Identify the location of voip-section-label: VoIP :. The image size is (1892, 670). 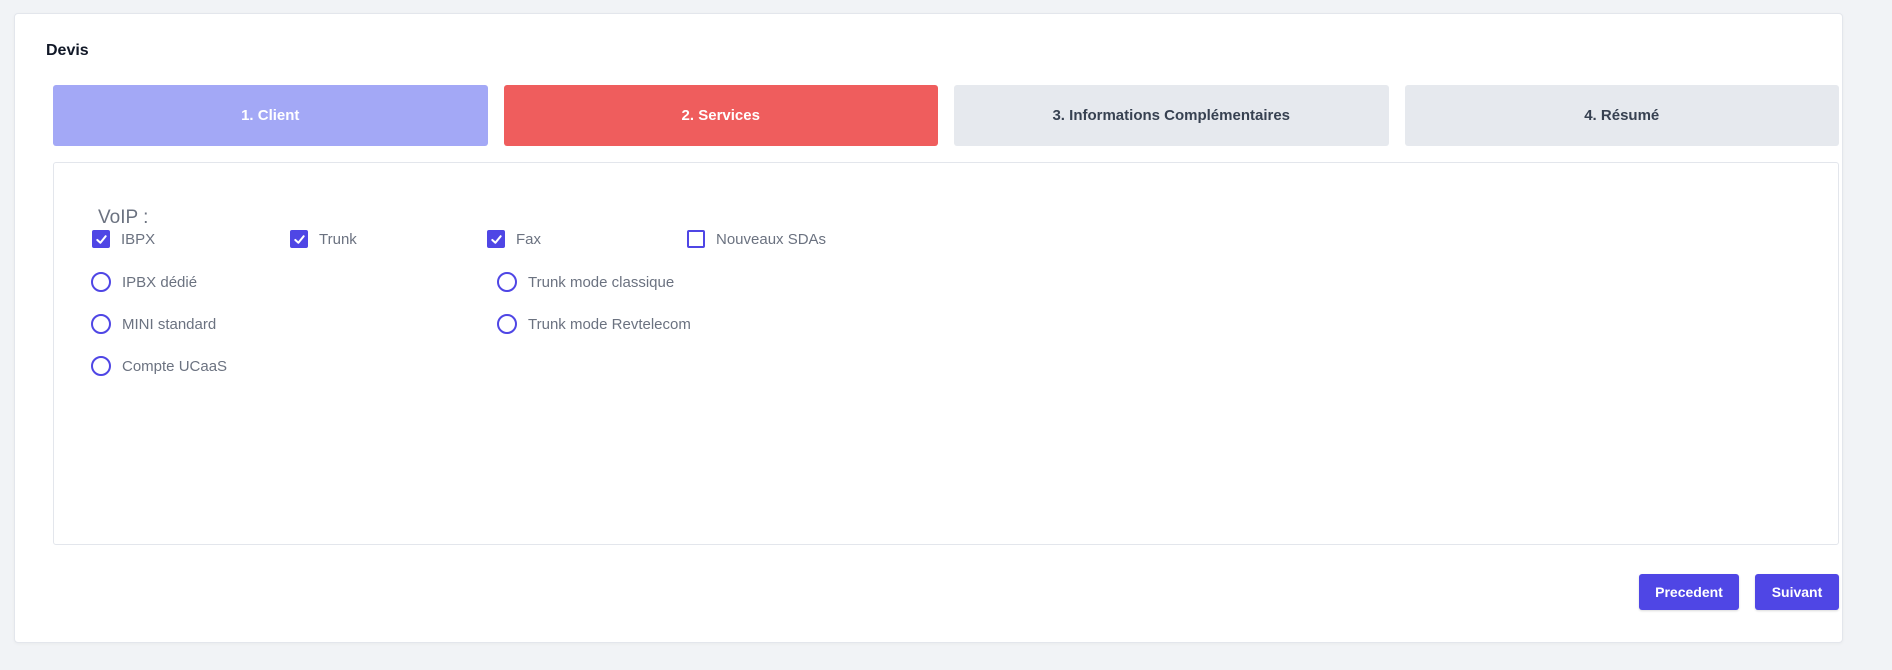
(123, 217).